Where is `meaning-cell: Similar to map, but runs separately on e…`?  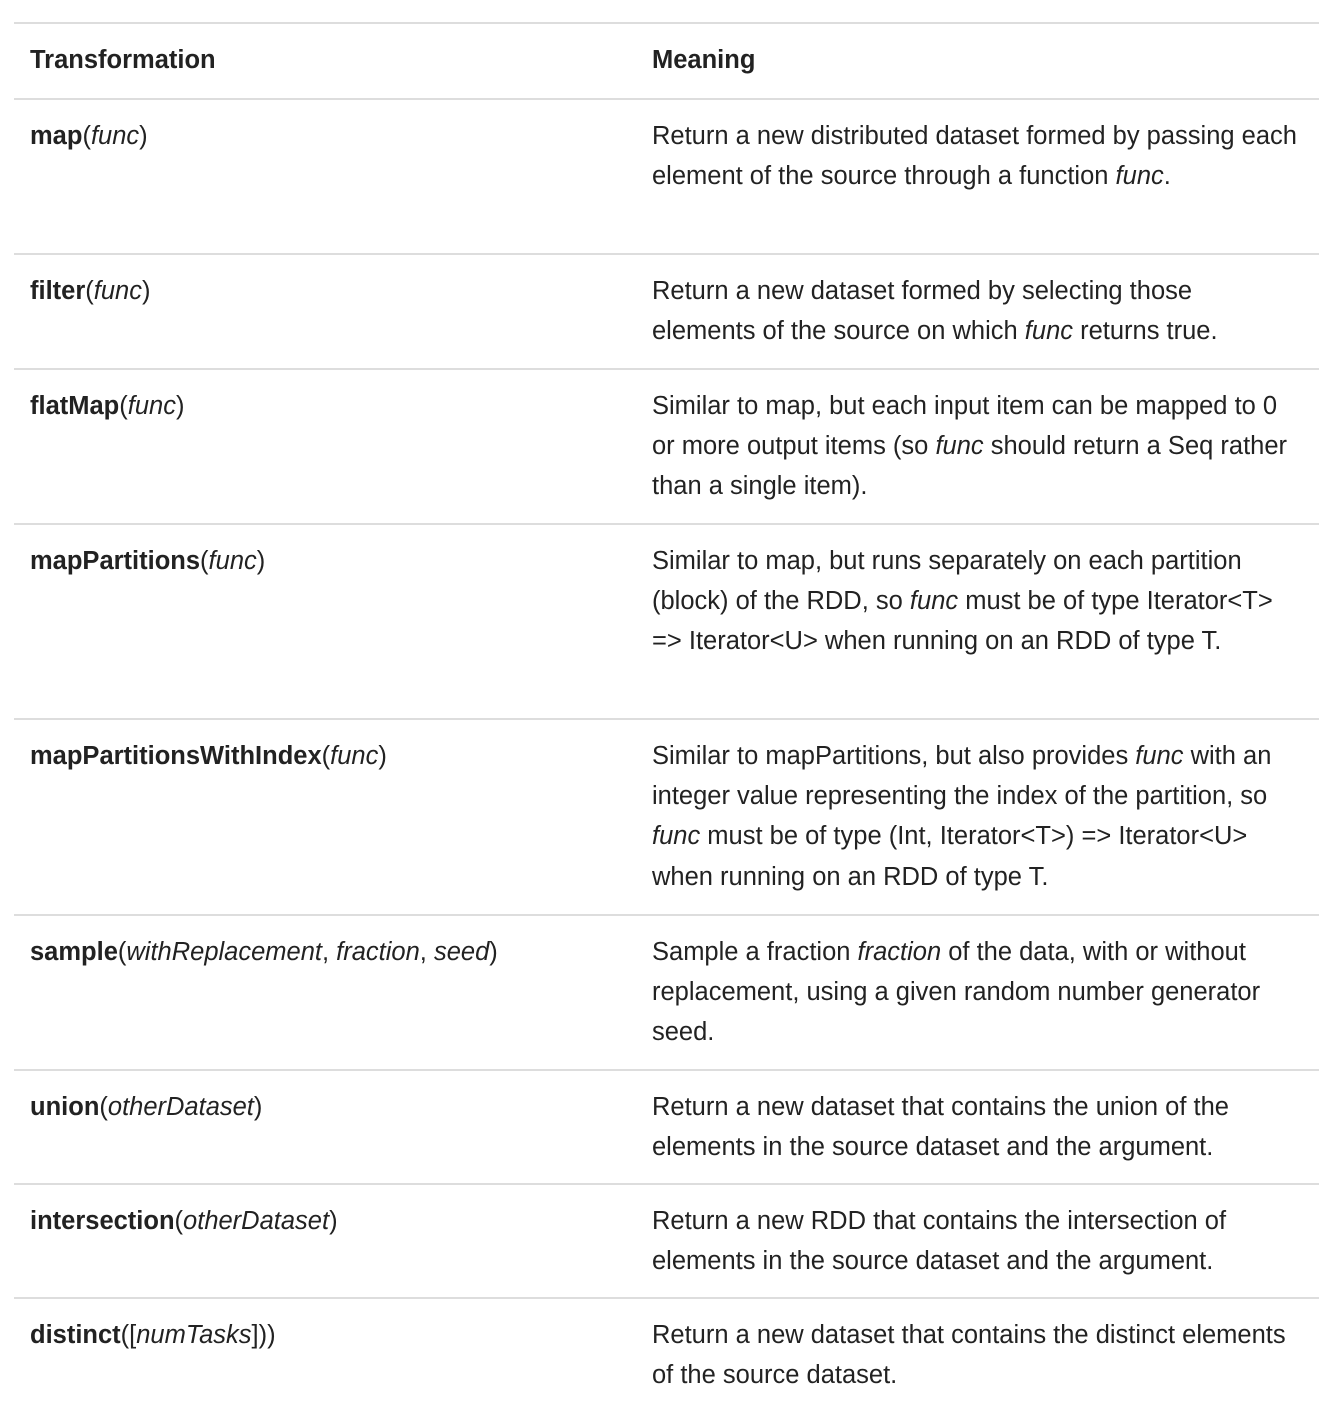
meaning-cell: Similar to map, but runs separately on e… is located at coordinates (977, 621).